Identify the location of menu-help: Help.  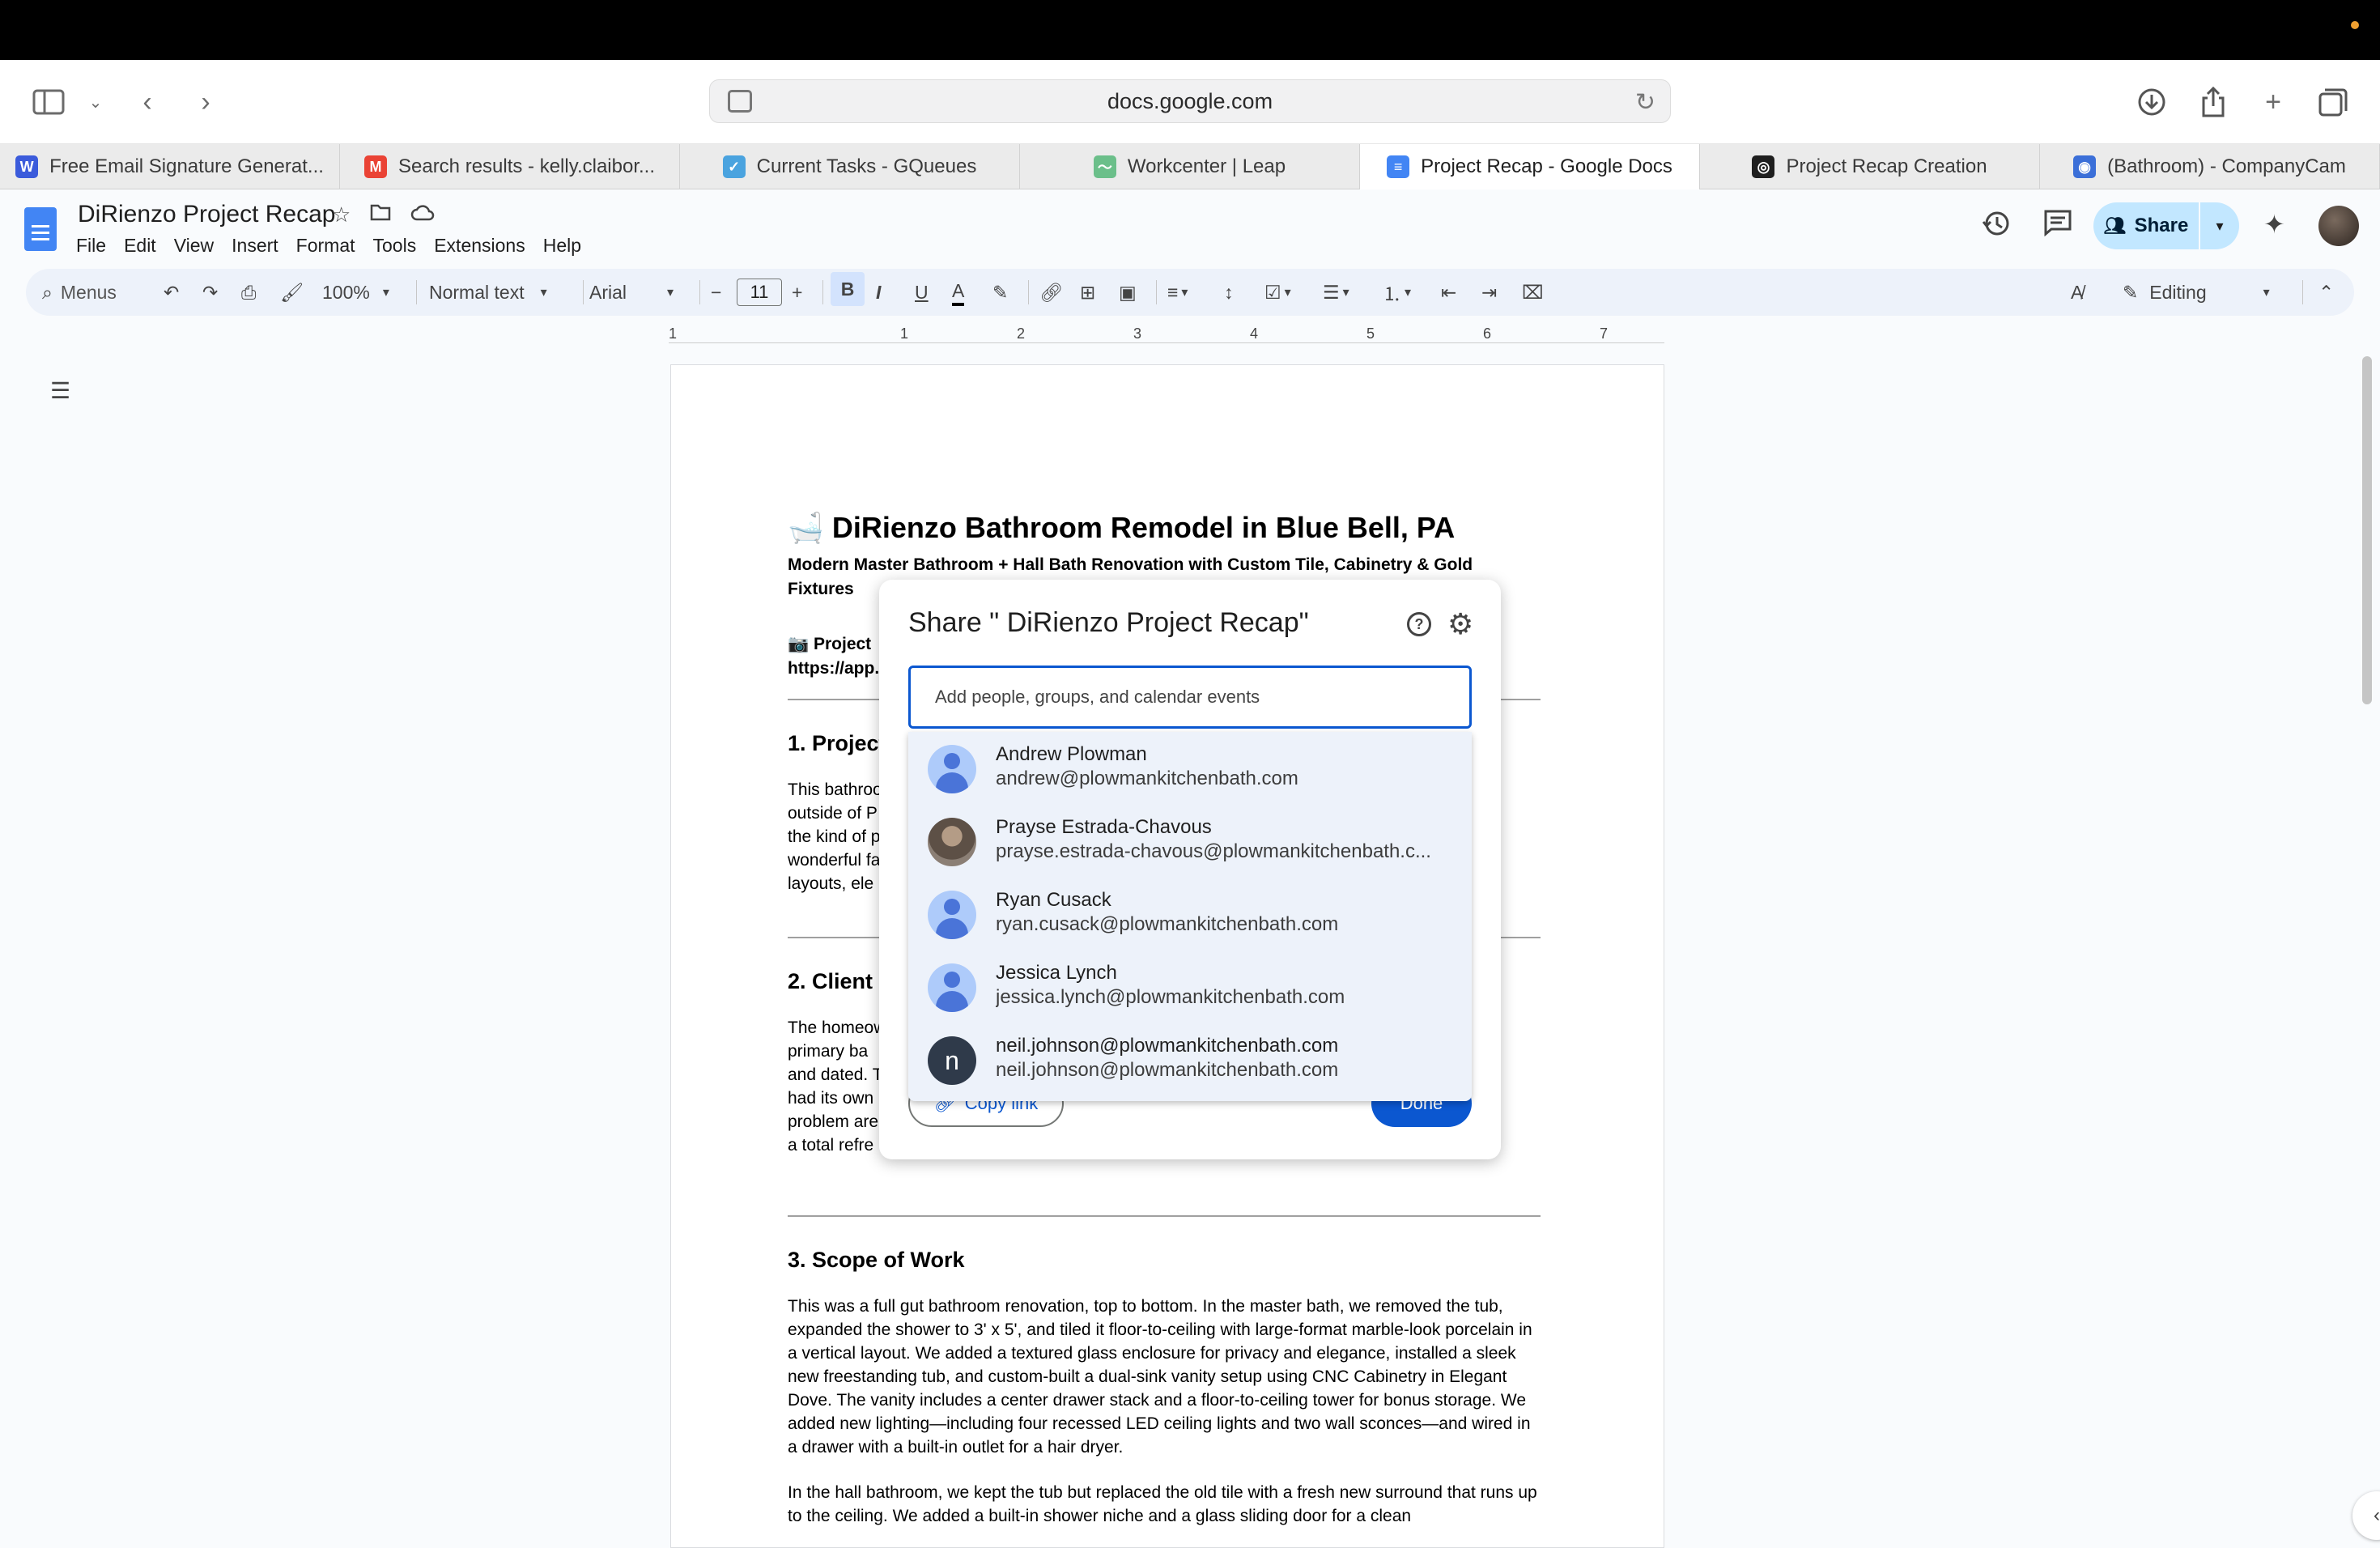
(562, 246).